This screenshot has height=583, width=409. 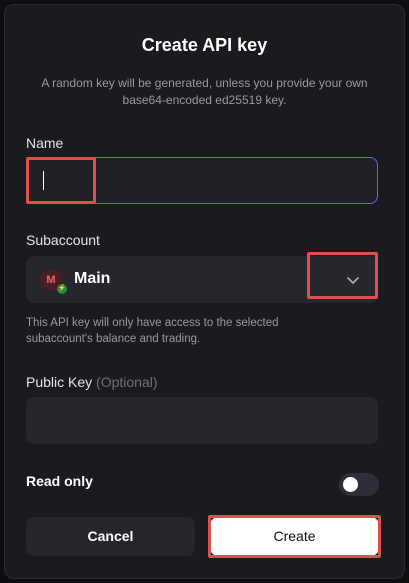 I want to click on read-only-label: Read only, so click(x=59, y=481).